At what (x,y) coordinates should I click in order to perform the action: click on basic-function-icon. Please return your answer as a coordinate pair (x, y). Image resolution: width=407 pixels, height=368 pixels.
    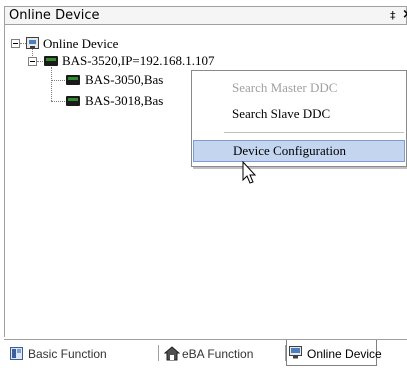
    Looking at the image, I should click on (16, 353).